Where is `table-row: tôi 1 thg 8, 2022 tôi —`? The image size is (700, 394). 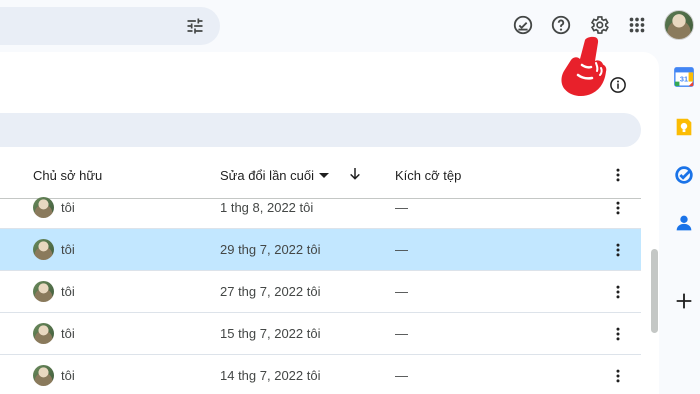 table-row: tôi 1 thg 8, 2022 tôi — is located at coordinates (320, 208).